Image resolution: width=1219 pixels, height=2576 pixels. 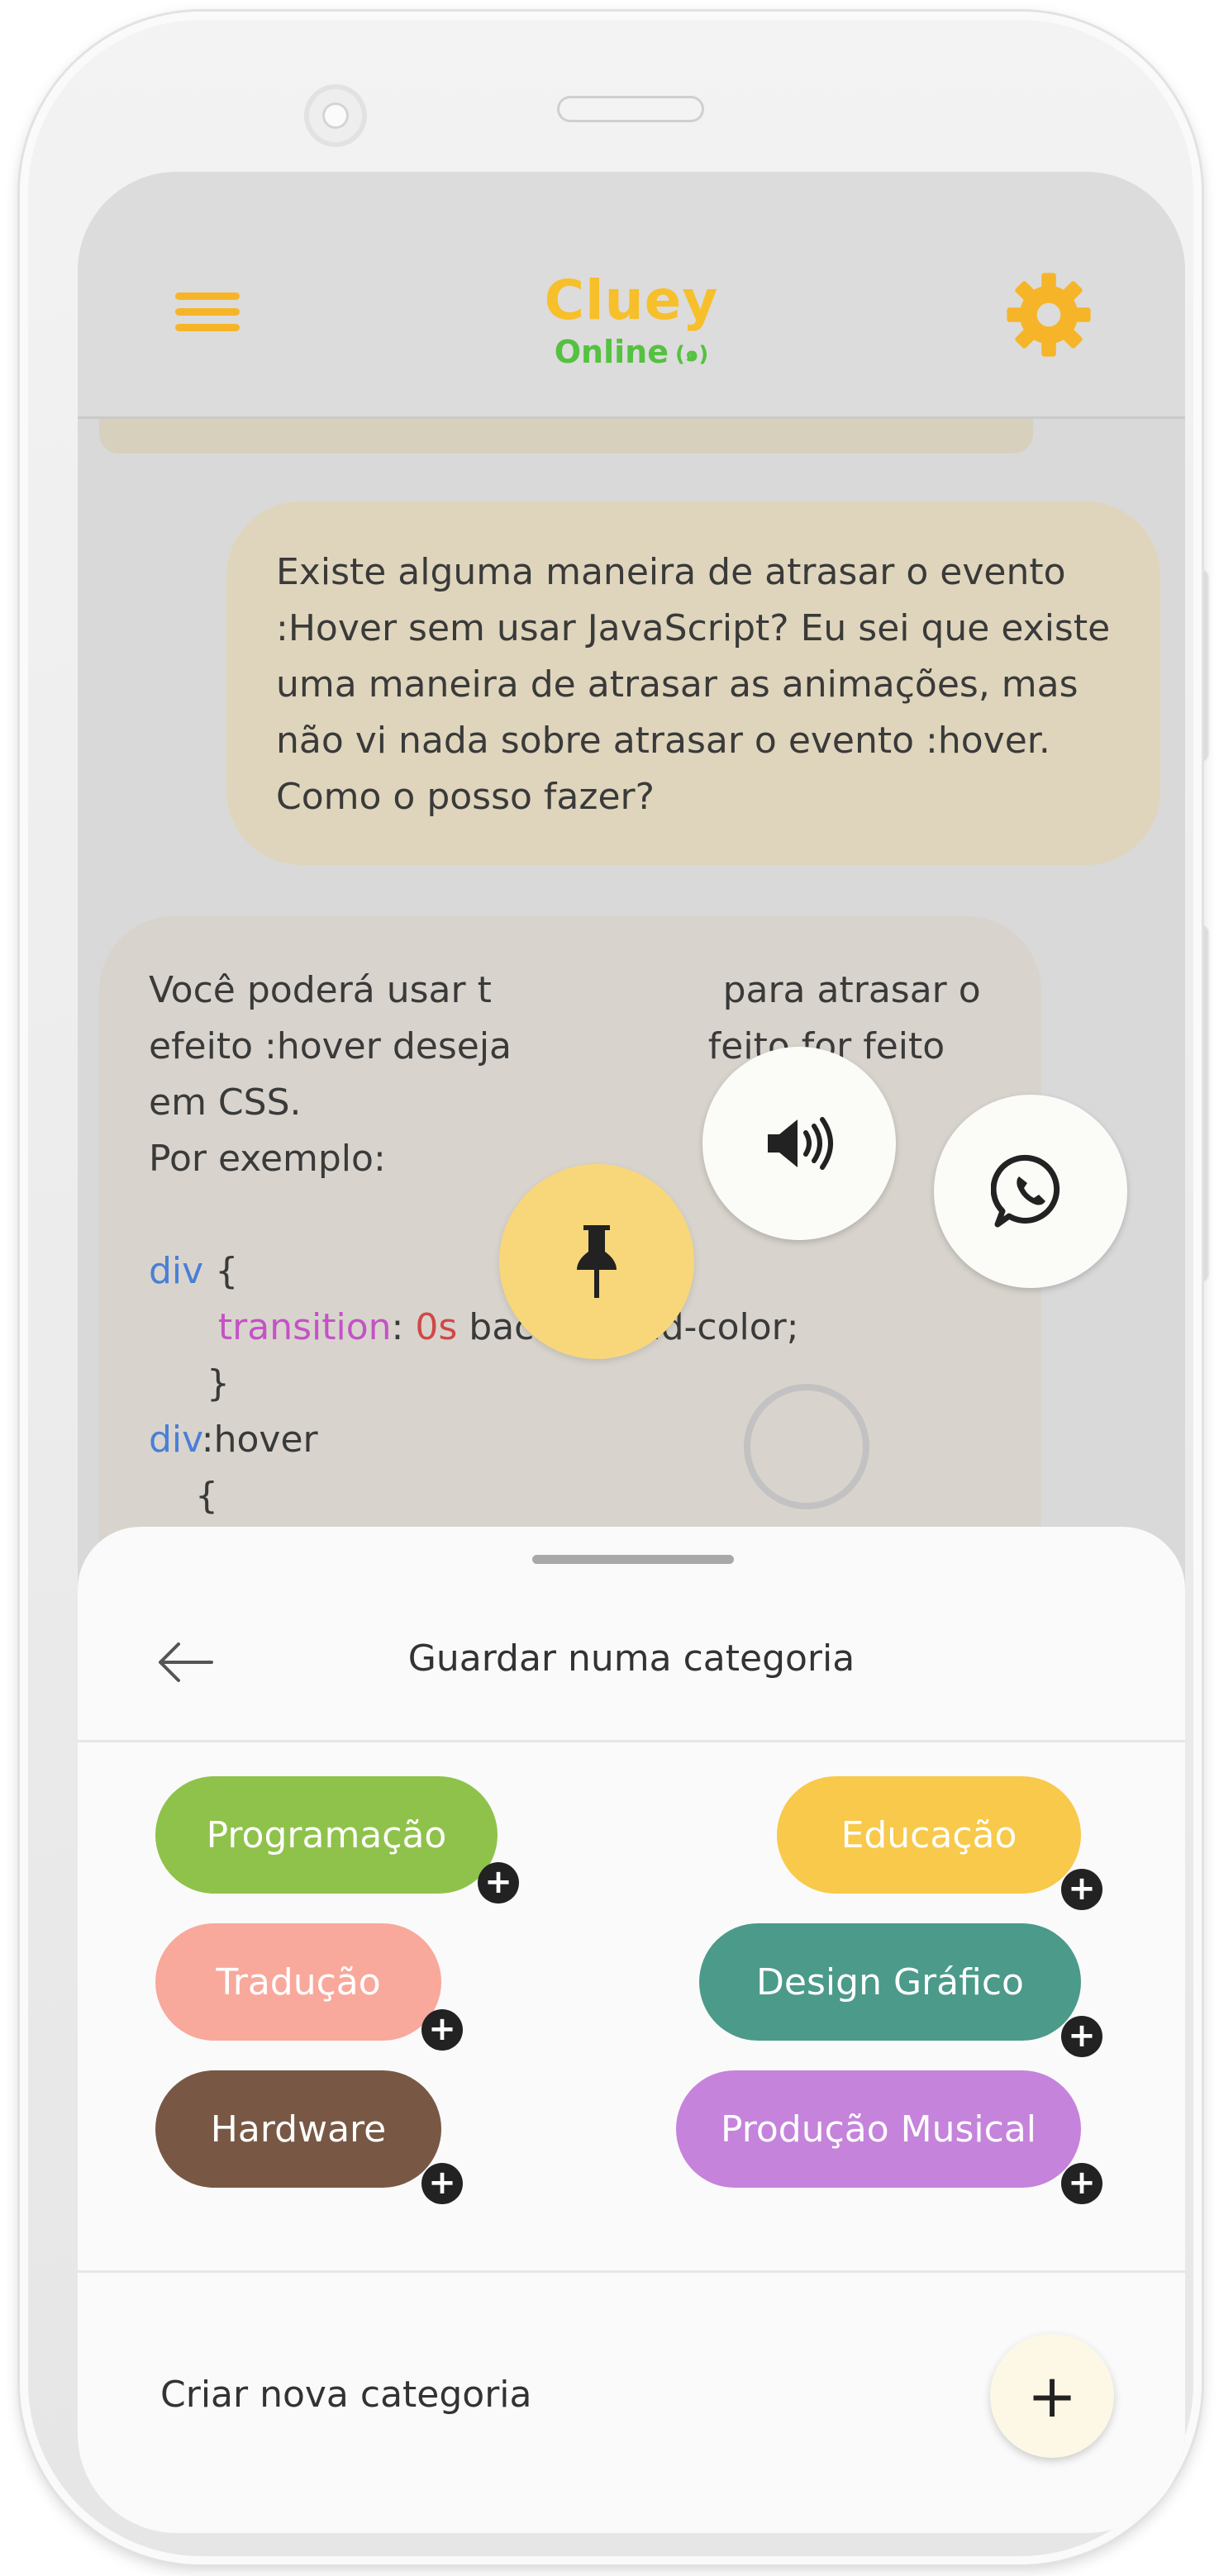 I want to click on pin-icon, so click(x=597, y=1261).